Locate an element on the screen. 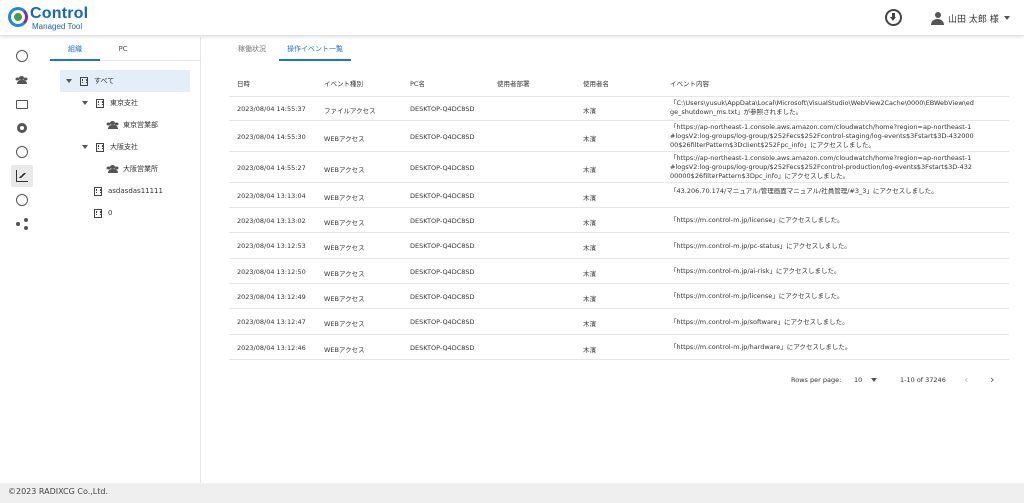 Image resolution: width=1024 pixels, height=503 pixels. user-menu: 山田 太郎 様 is located at coordinates (970, 18).